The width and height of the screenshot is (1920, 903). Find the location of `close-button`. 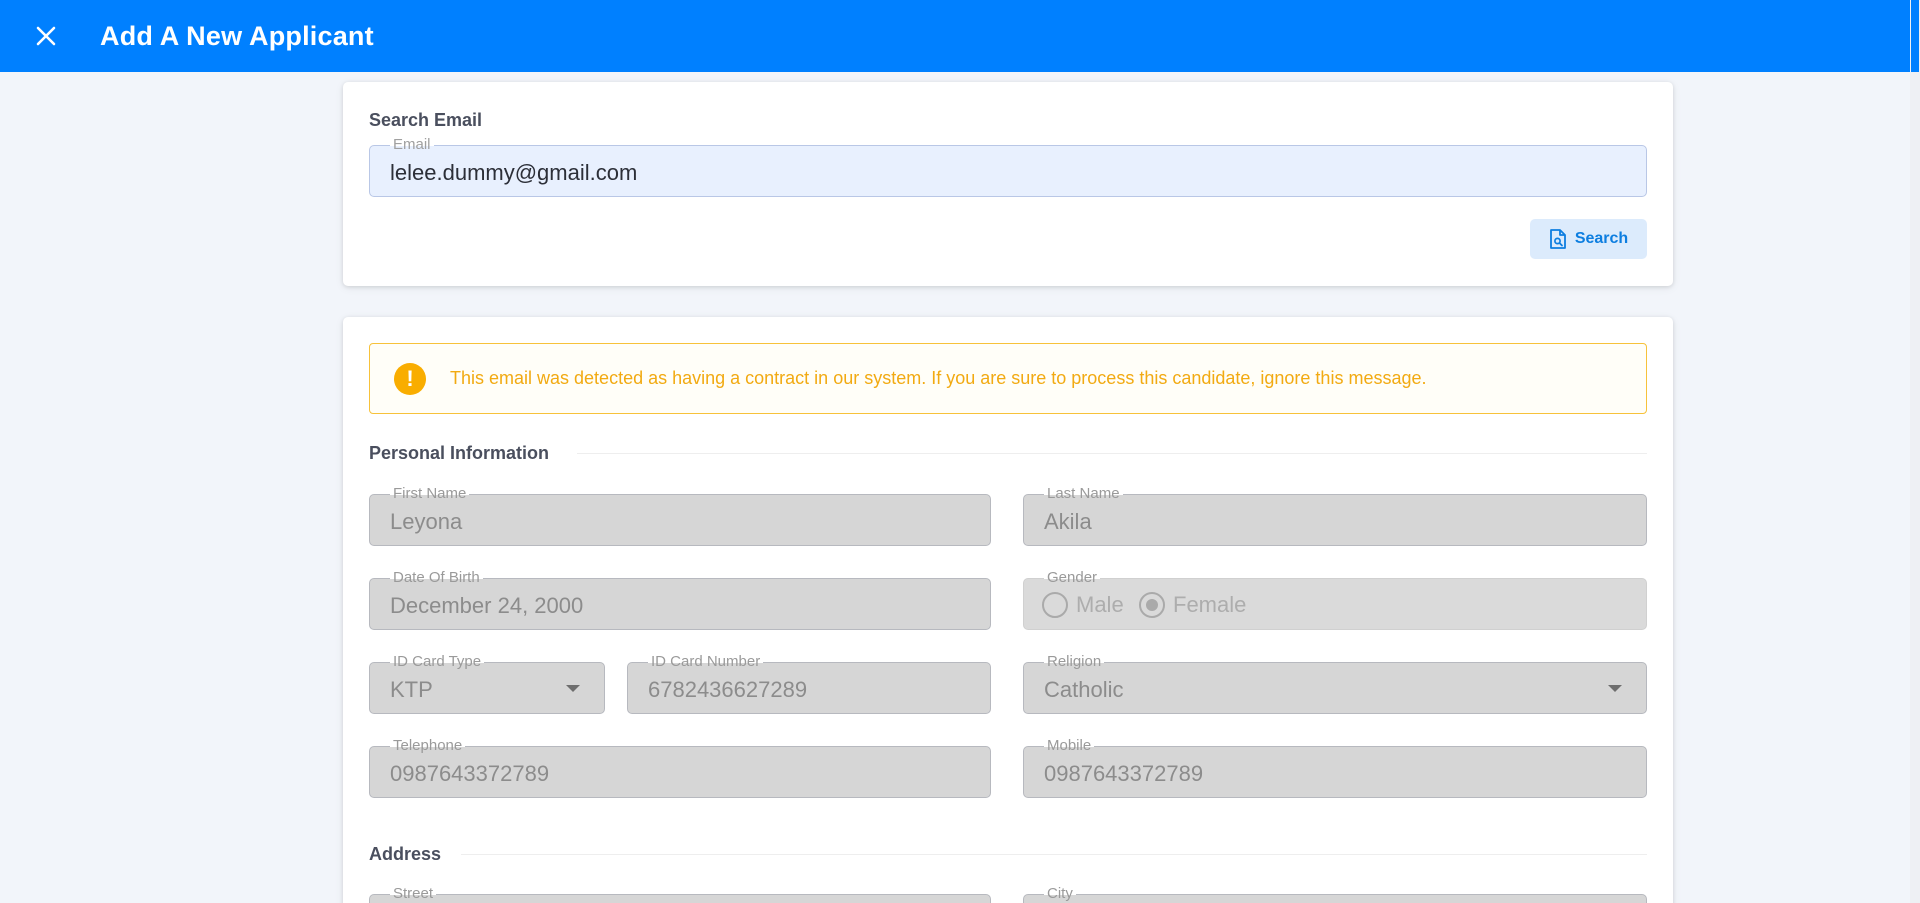

close-button is located at coordinates (46, 36).